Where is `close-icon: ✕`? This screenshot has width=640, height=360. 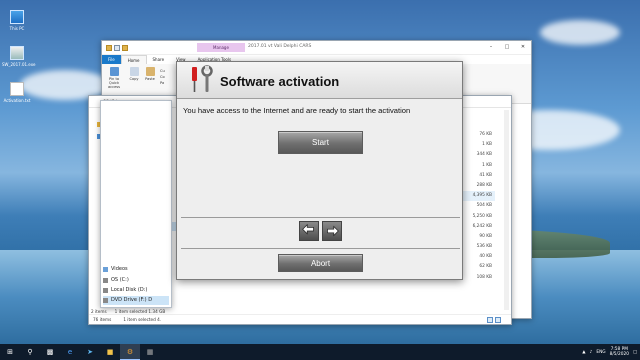
close-icon: ✕ is located at coordinates (523, 47).